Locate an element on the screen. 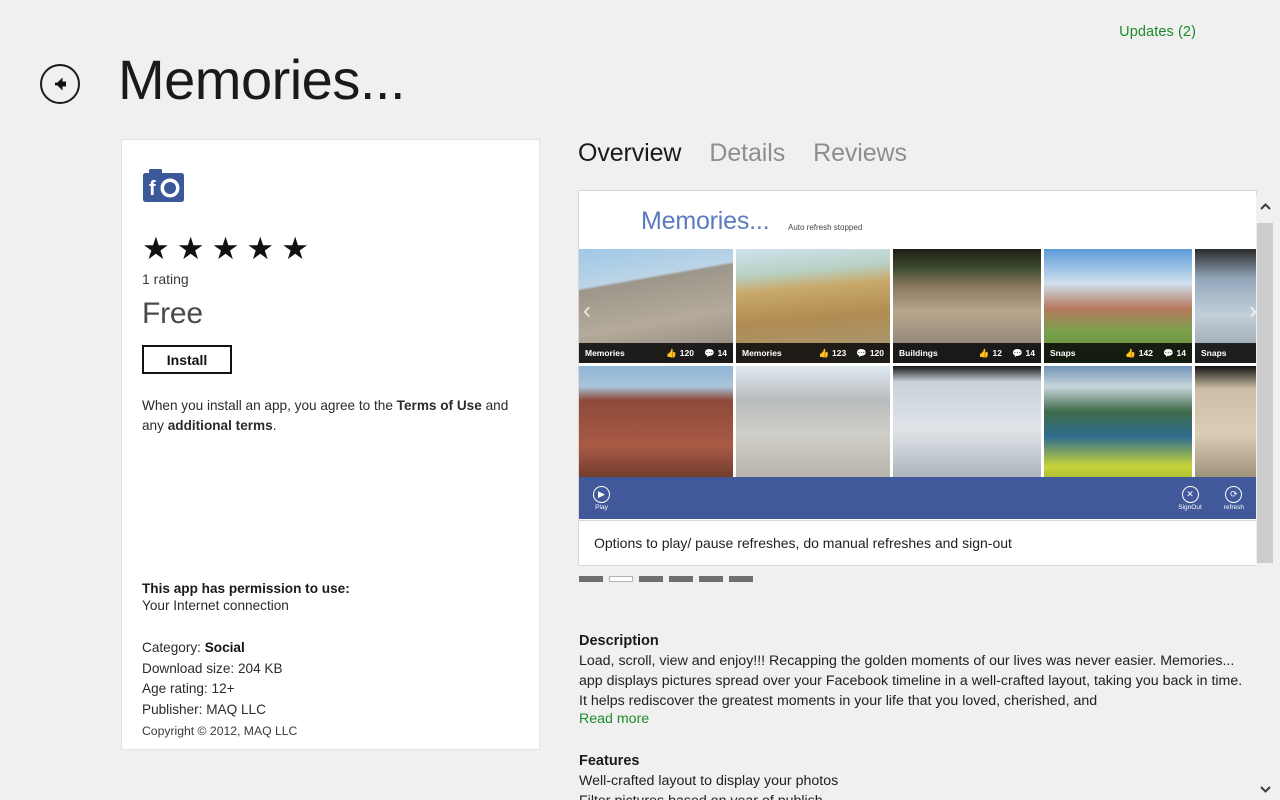 This screenshot has height=800, width=1280. screenshot-pager is located at coordinates (666, 579).